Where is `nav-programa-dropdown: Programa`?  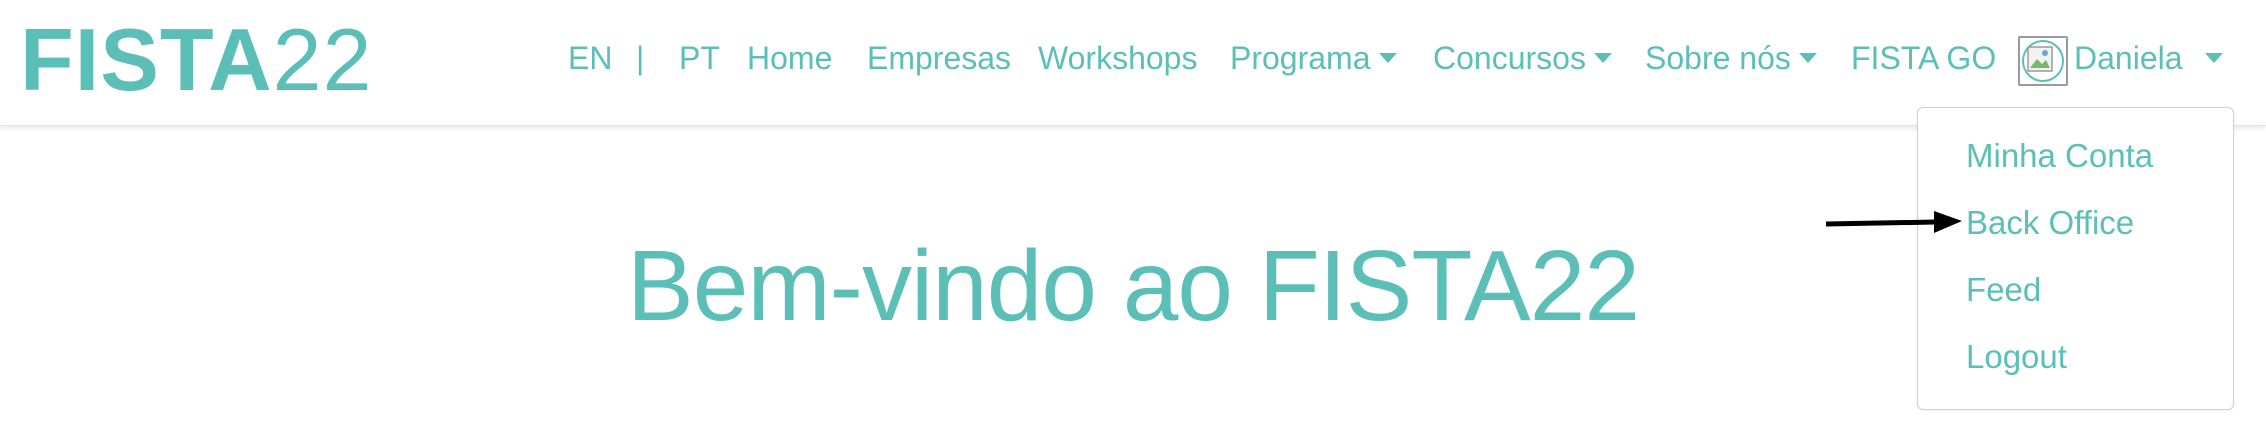
nav-programa-dropdown: Programa is located at coordinates (1313, 58).